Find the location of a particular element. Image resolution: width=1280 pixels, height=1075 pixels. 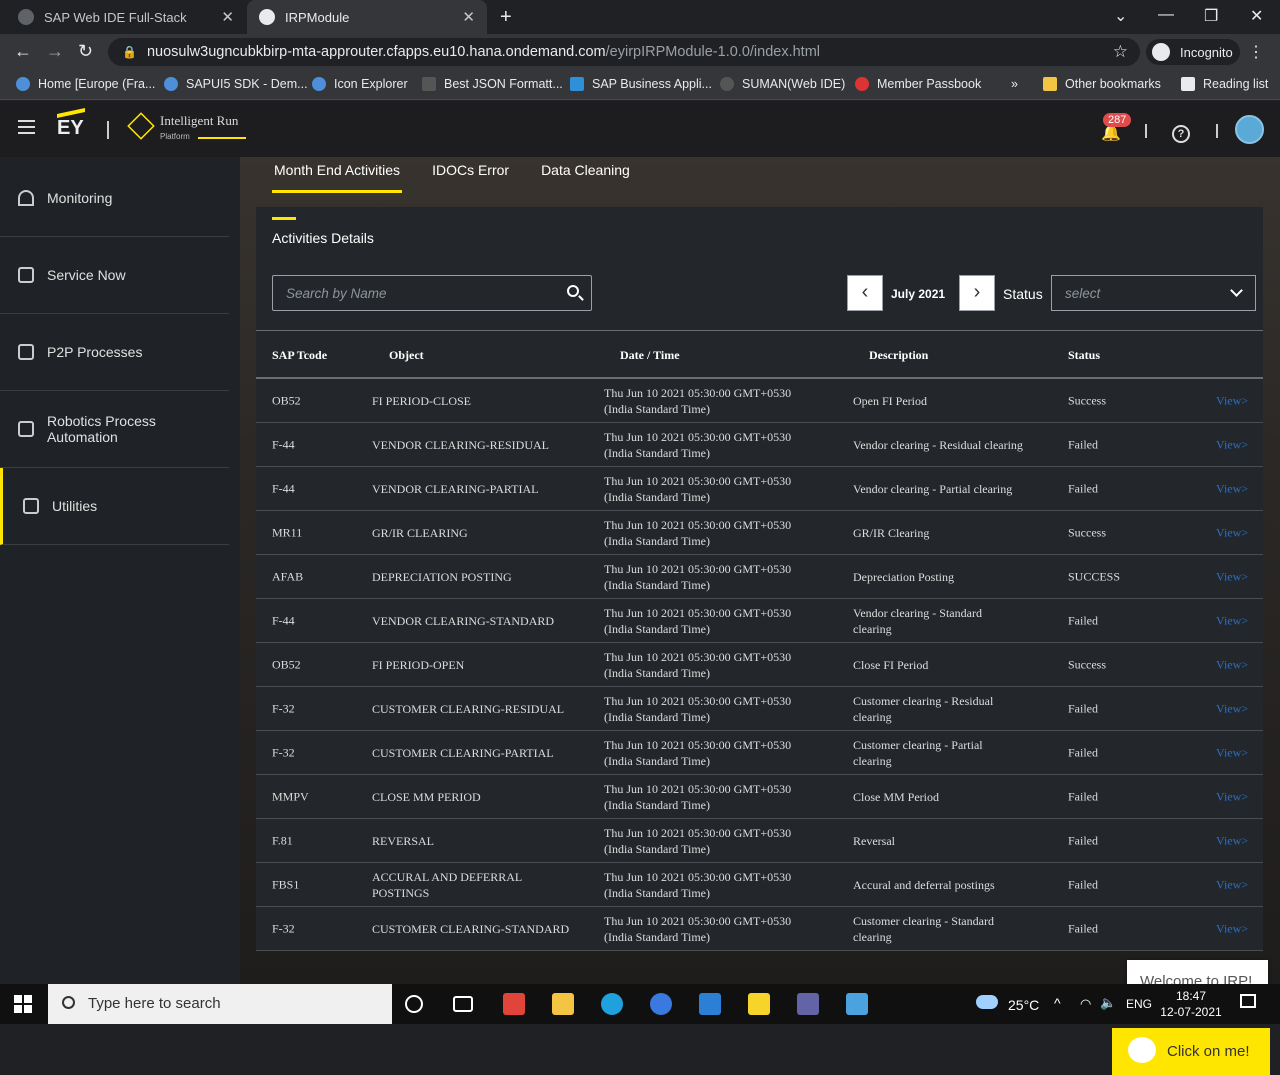

search-icon is located at coordinates (573, 291).